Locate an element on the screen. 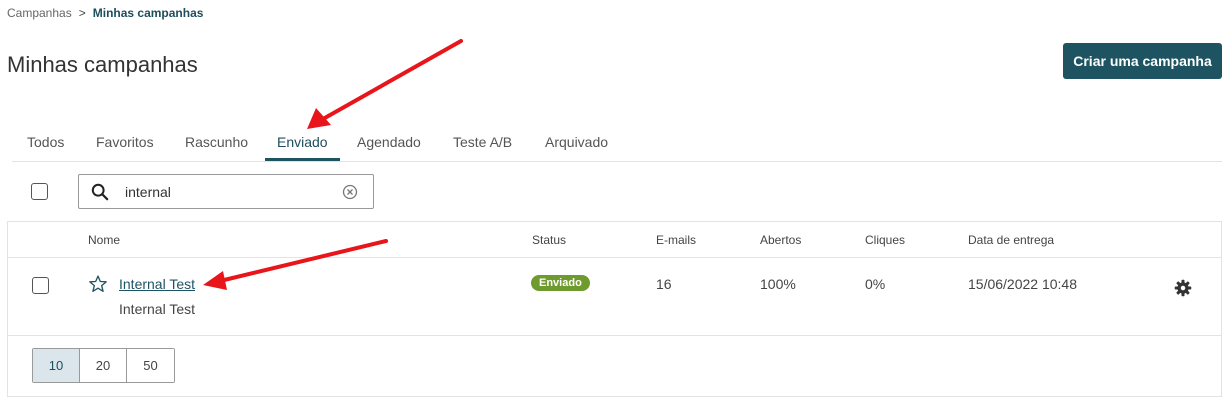 Image resolution: width=1229 pixels, height=402 pixels. active-tab-indicator is located at coordinates (302, 159).